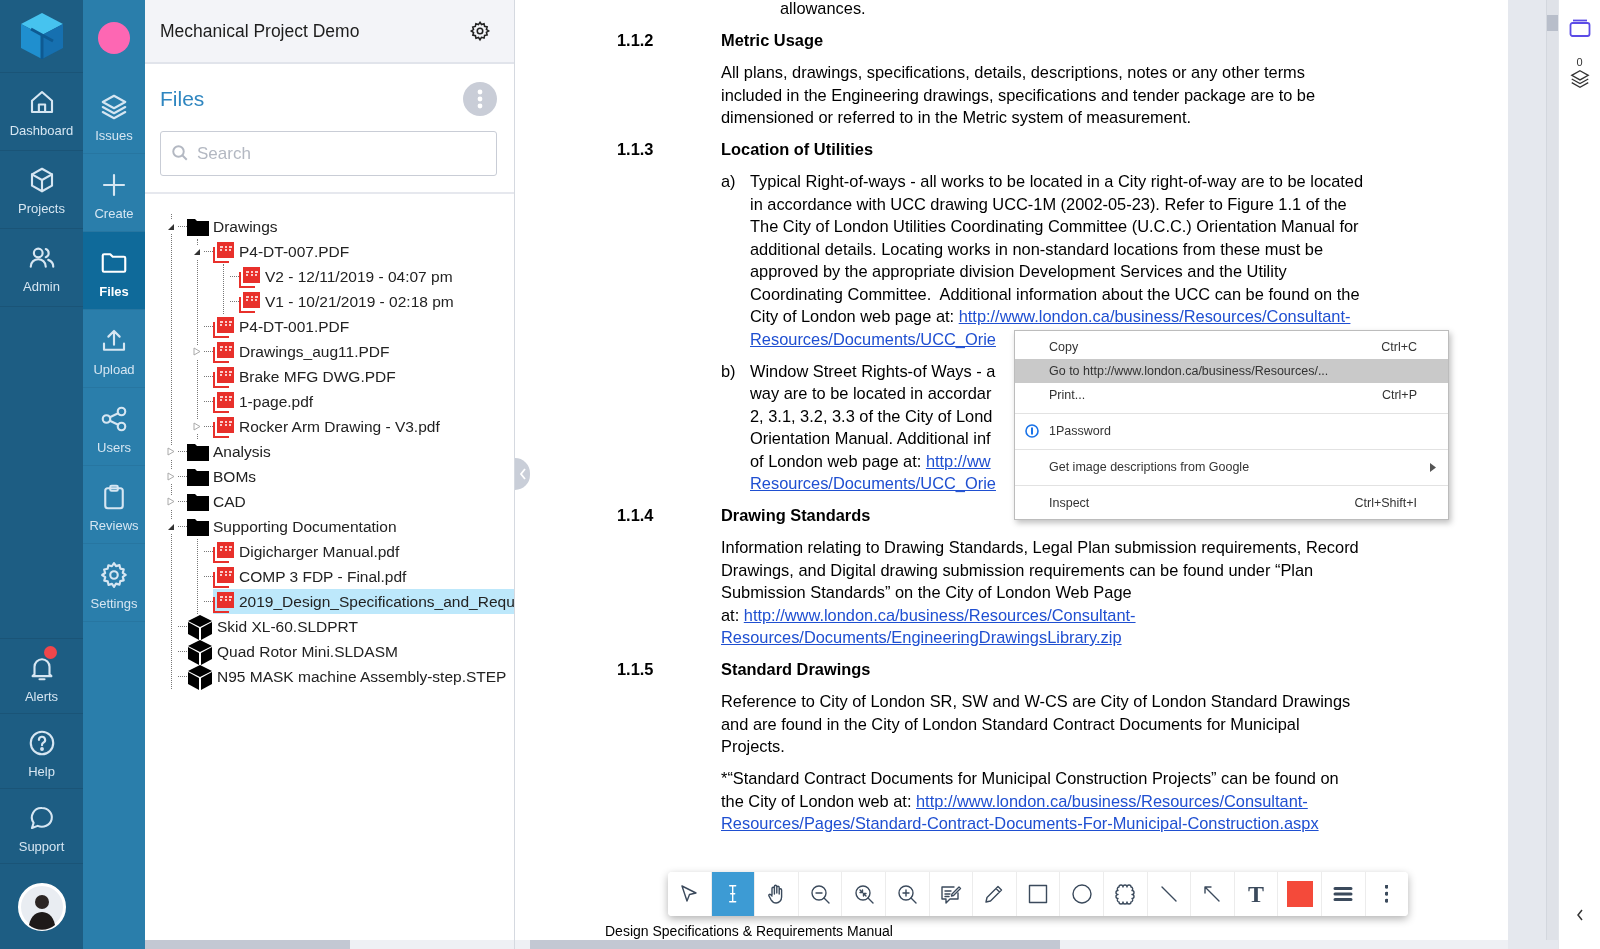 The height and width of the screenshot is (949, 1600). What do you see at coordinates (873, 427) in the screenshot?
I see `paragraph: Window Street Rights-of Ways - a way are to be located in accordar 2, 3.1, 3.2, 3.3 of the City of Lond Orientation Manual. Additional inf of London web page at: http://ww Resources/Documents/UCC_Orie` at bounding box center [873, 427].